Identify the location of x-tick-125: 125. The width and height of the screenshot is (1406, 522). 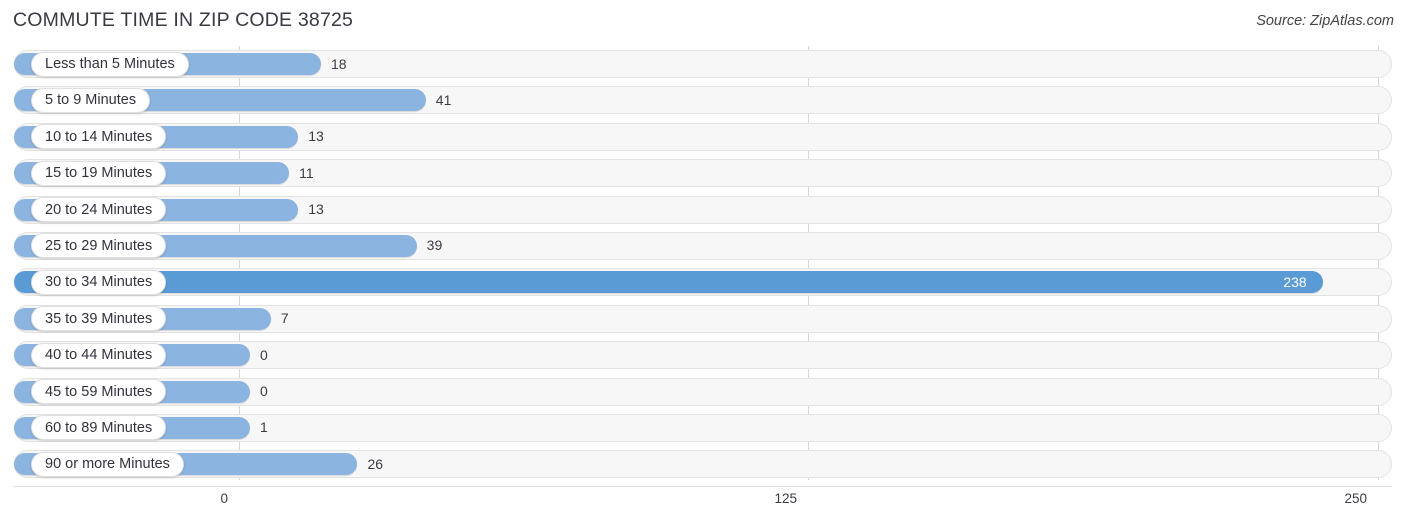
(785, 498).